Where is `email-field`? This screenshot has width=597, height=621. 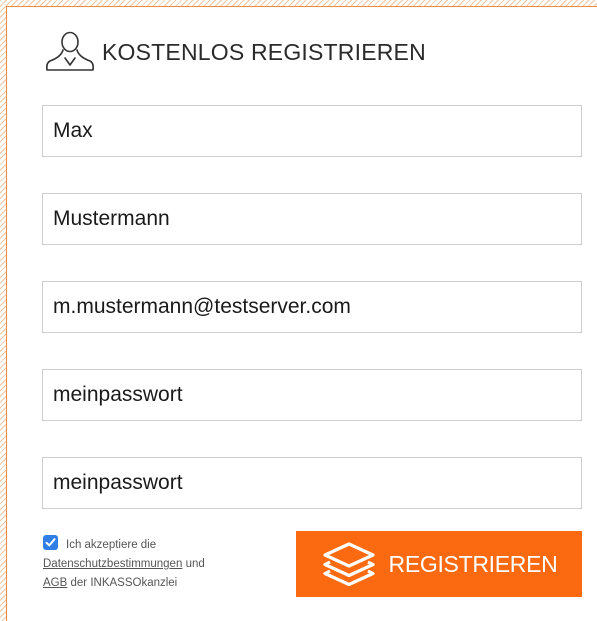 email-field is located at coordinates (312, 307).